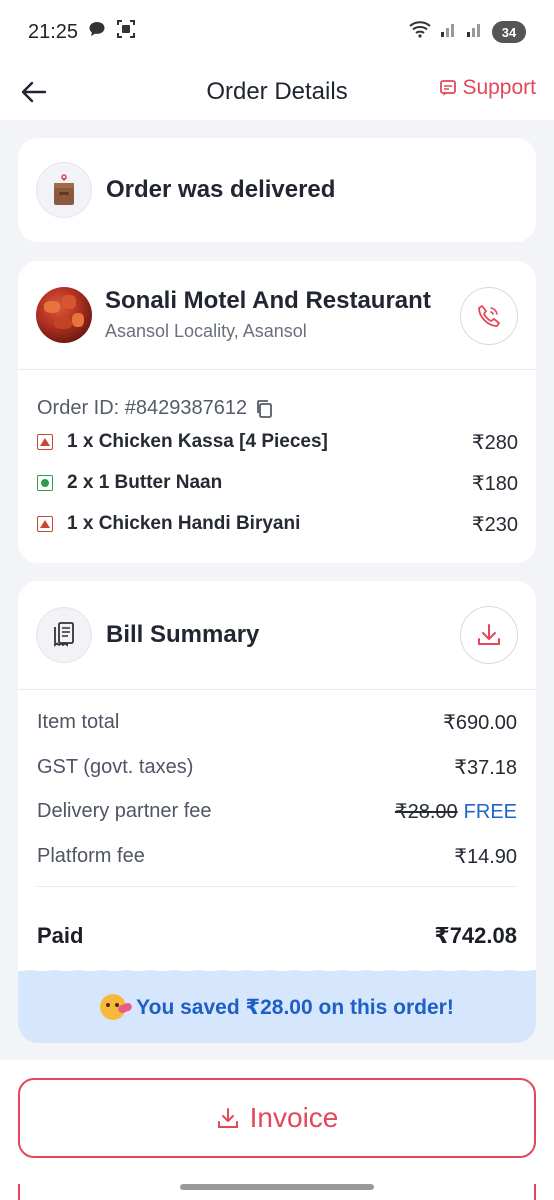 Image resolution: width=554 pixels, height=1200 pixels. Describe the element at coordinates (277, 722) in the screenshot. I see `bill-row-item-total: Item total ₹690.00` at that location.